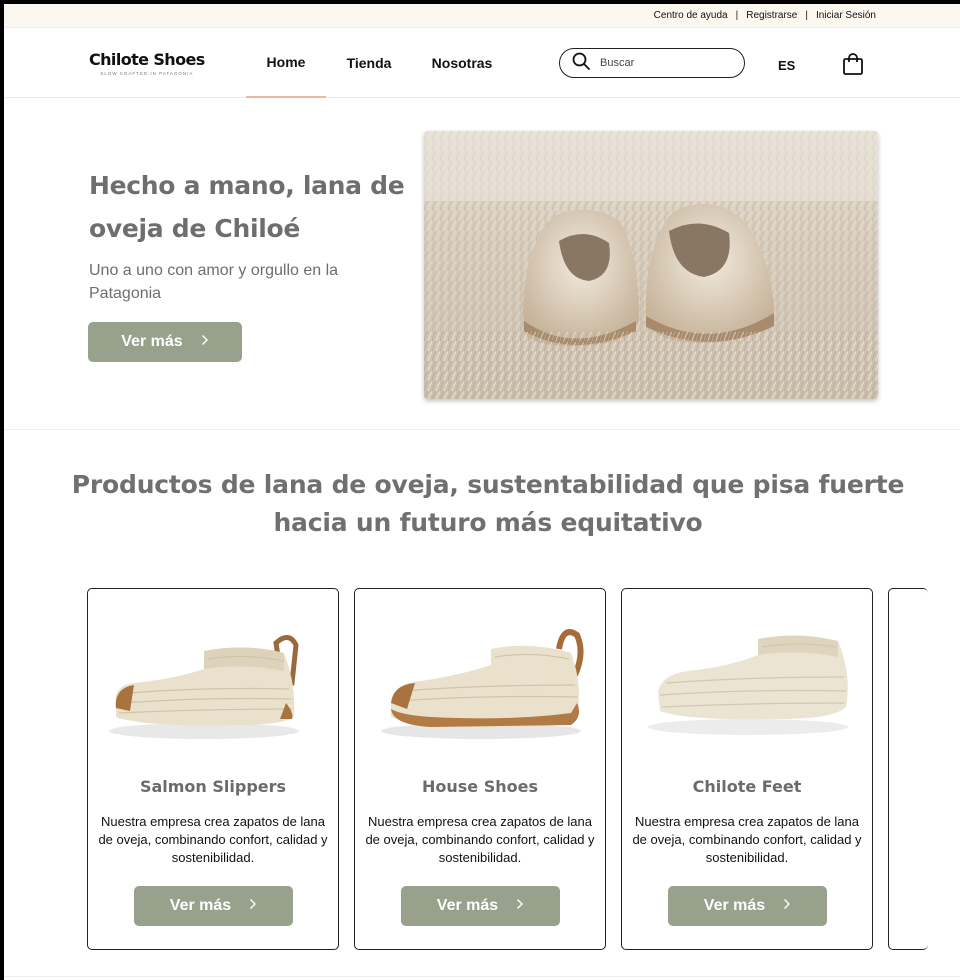  What do you see at coordinates (853, 66) in the screenshot?
I see `shopping-bag-icon` at bounding box center [853, 66].